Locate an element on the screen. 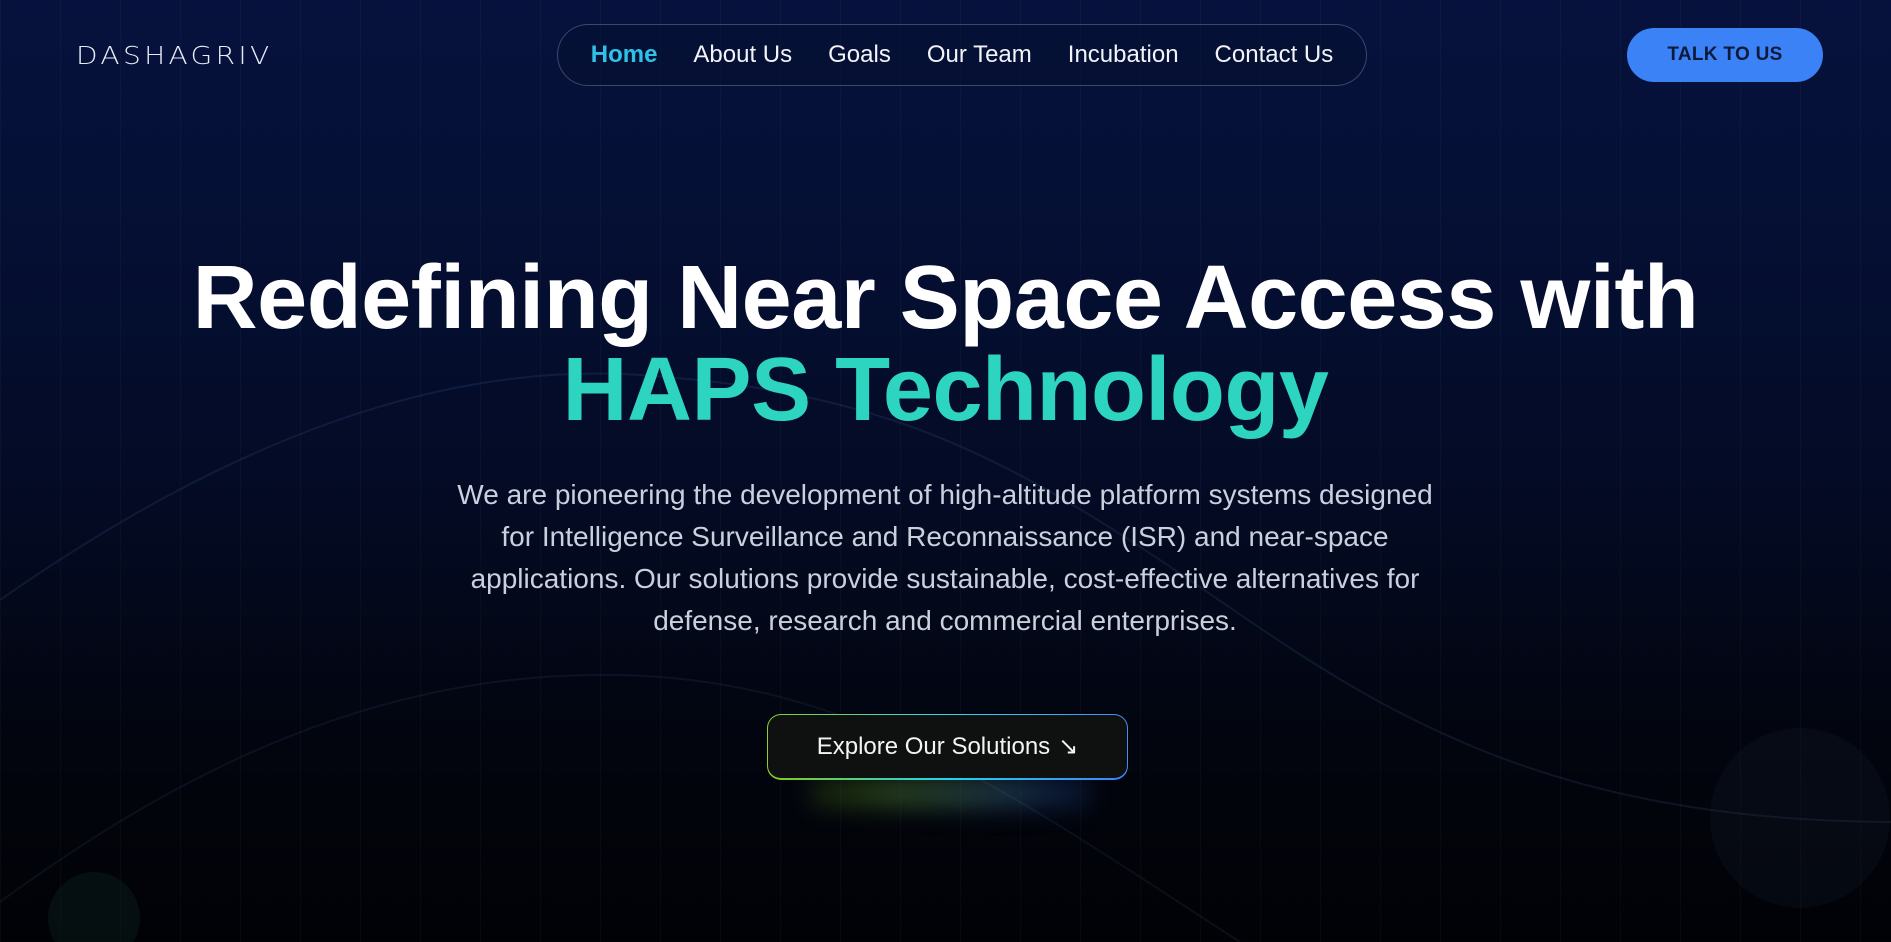 This screenshot has width=1891, height=942. nav-item-home: Home is located at coordinates (624, 55).